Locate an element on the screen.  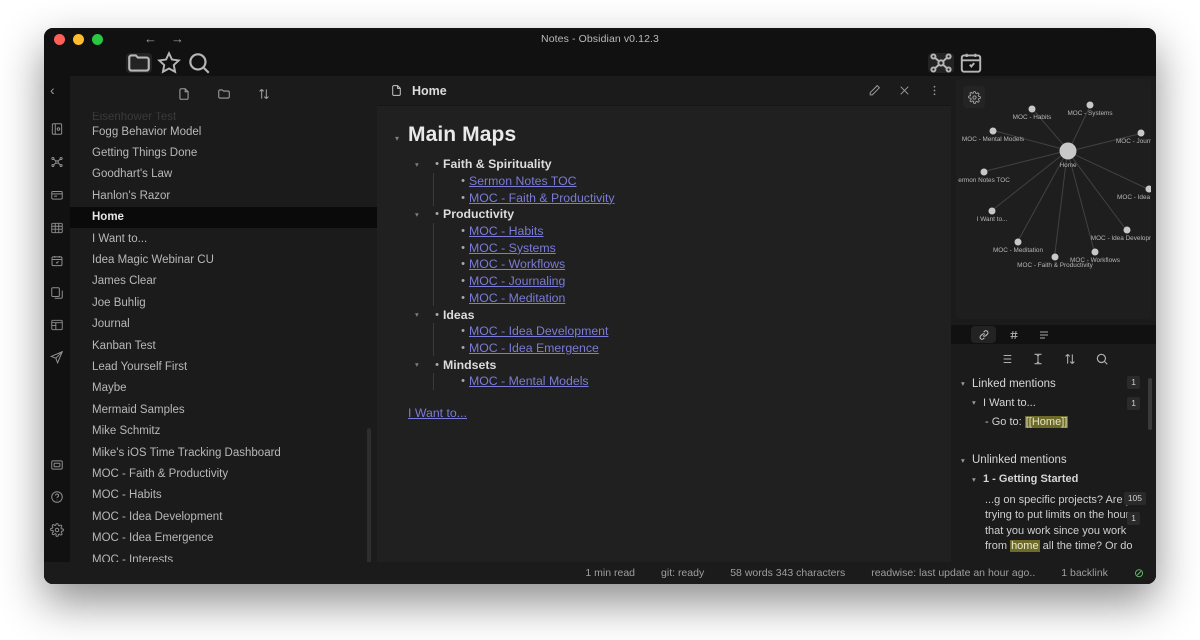
file-list-item: Kanban Test is located at coordinates (223, 345).